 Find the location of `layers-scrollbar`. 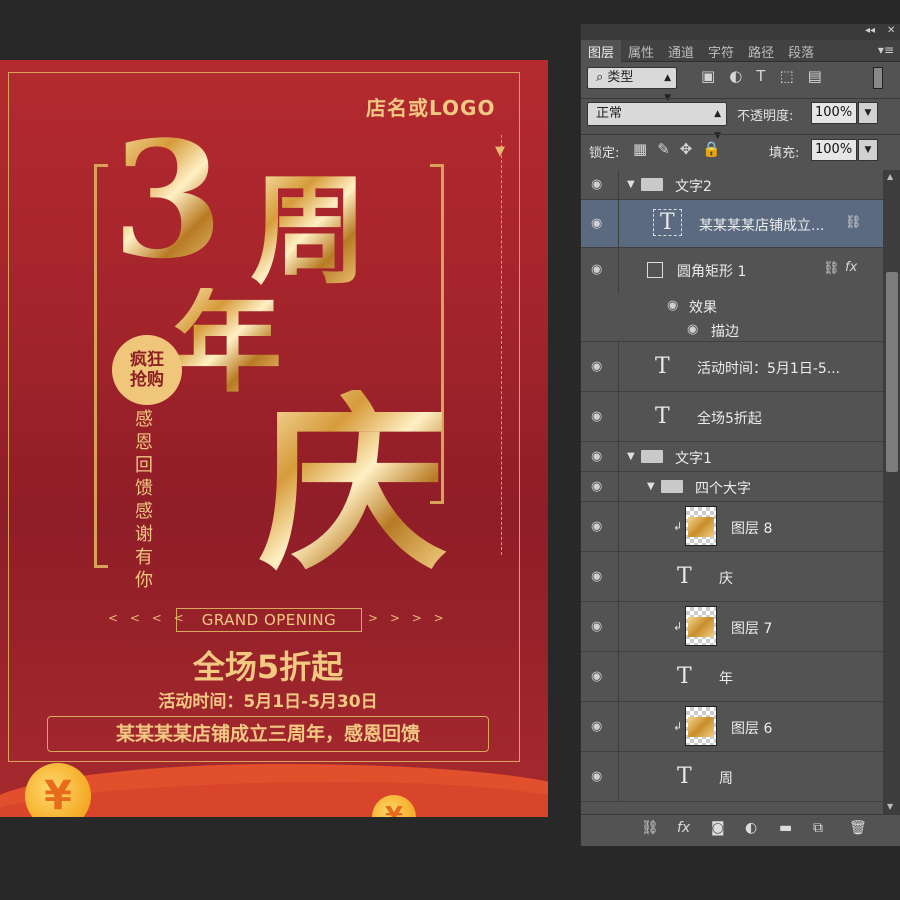

layers-scrollbar is located at coordinates (891, 492).